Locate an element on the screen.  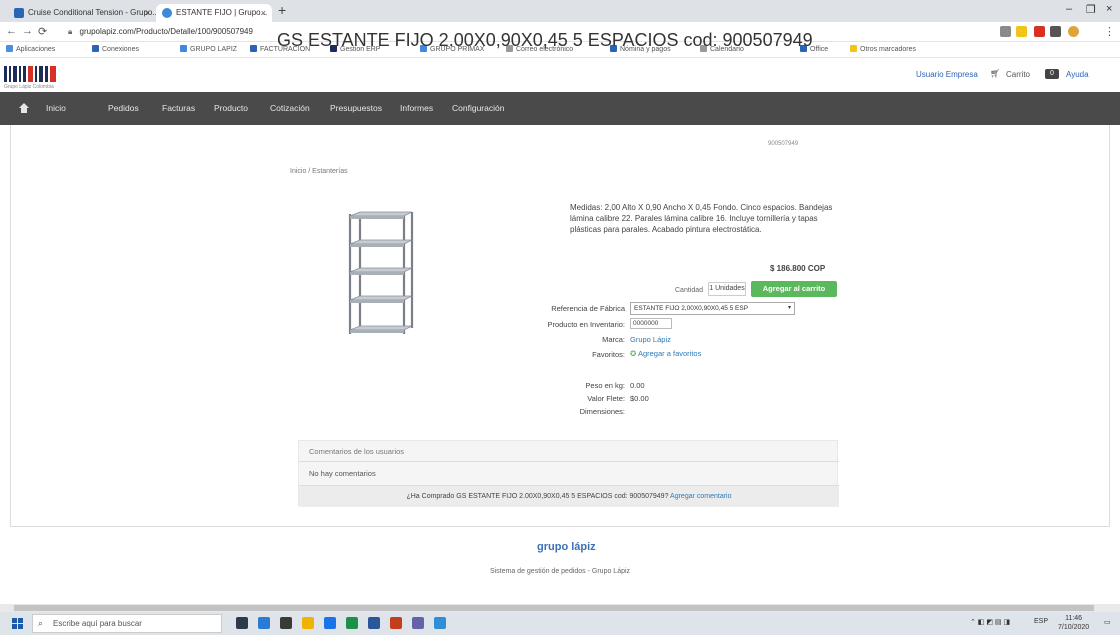
file-explorer-icon is located at coordinates (308, 623).